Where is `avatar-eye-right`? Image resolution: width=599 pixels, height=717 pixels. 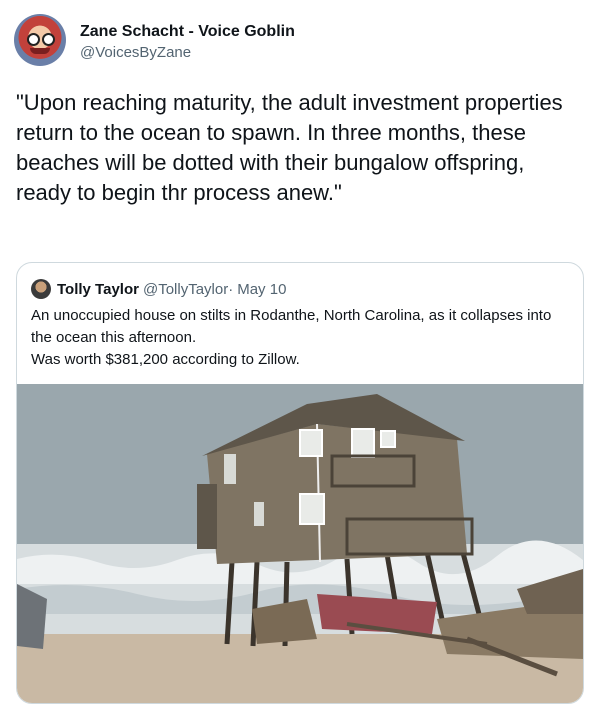
avatar-eye-right is located at coordinates (48, 39).